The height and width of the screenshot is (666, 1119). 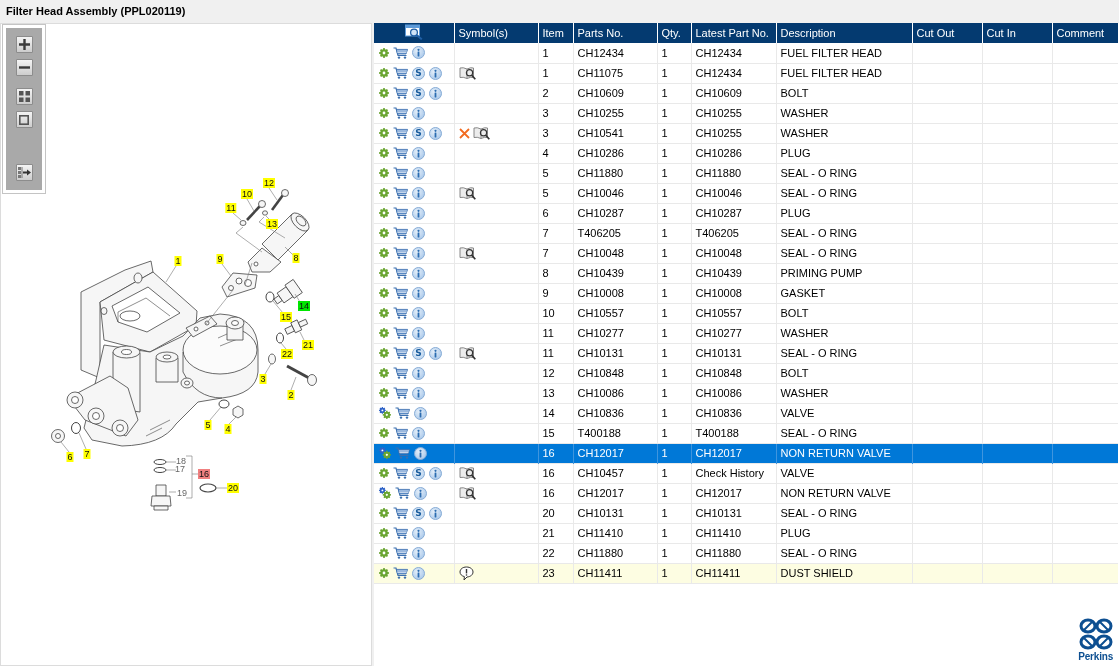 What do you see at coordinates (746, 53) in the screenshot?
I see `table-row: 1 CH12434 1 CH12434 FUEL FILTER HEAD` at bounding box center [746, 53].